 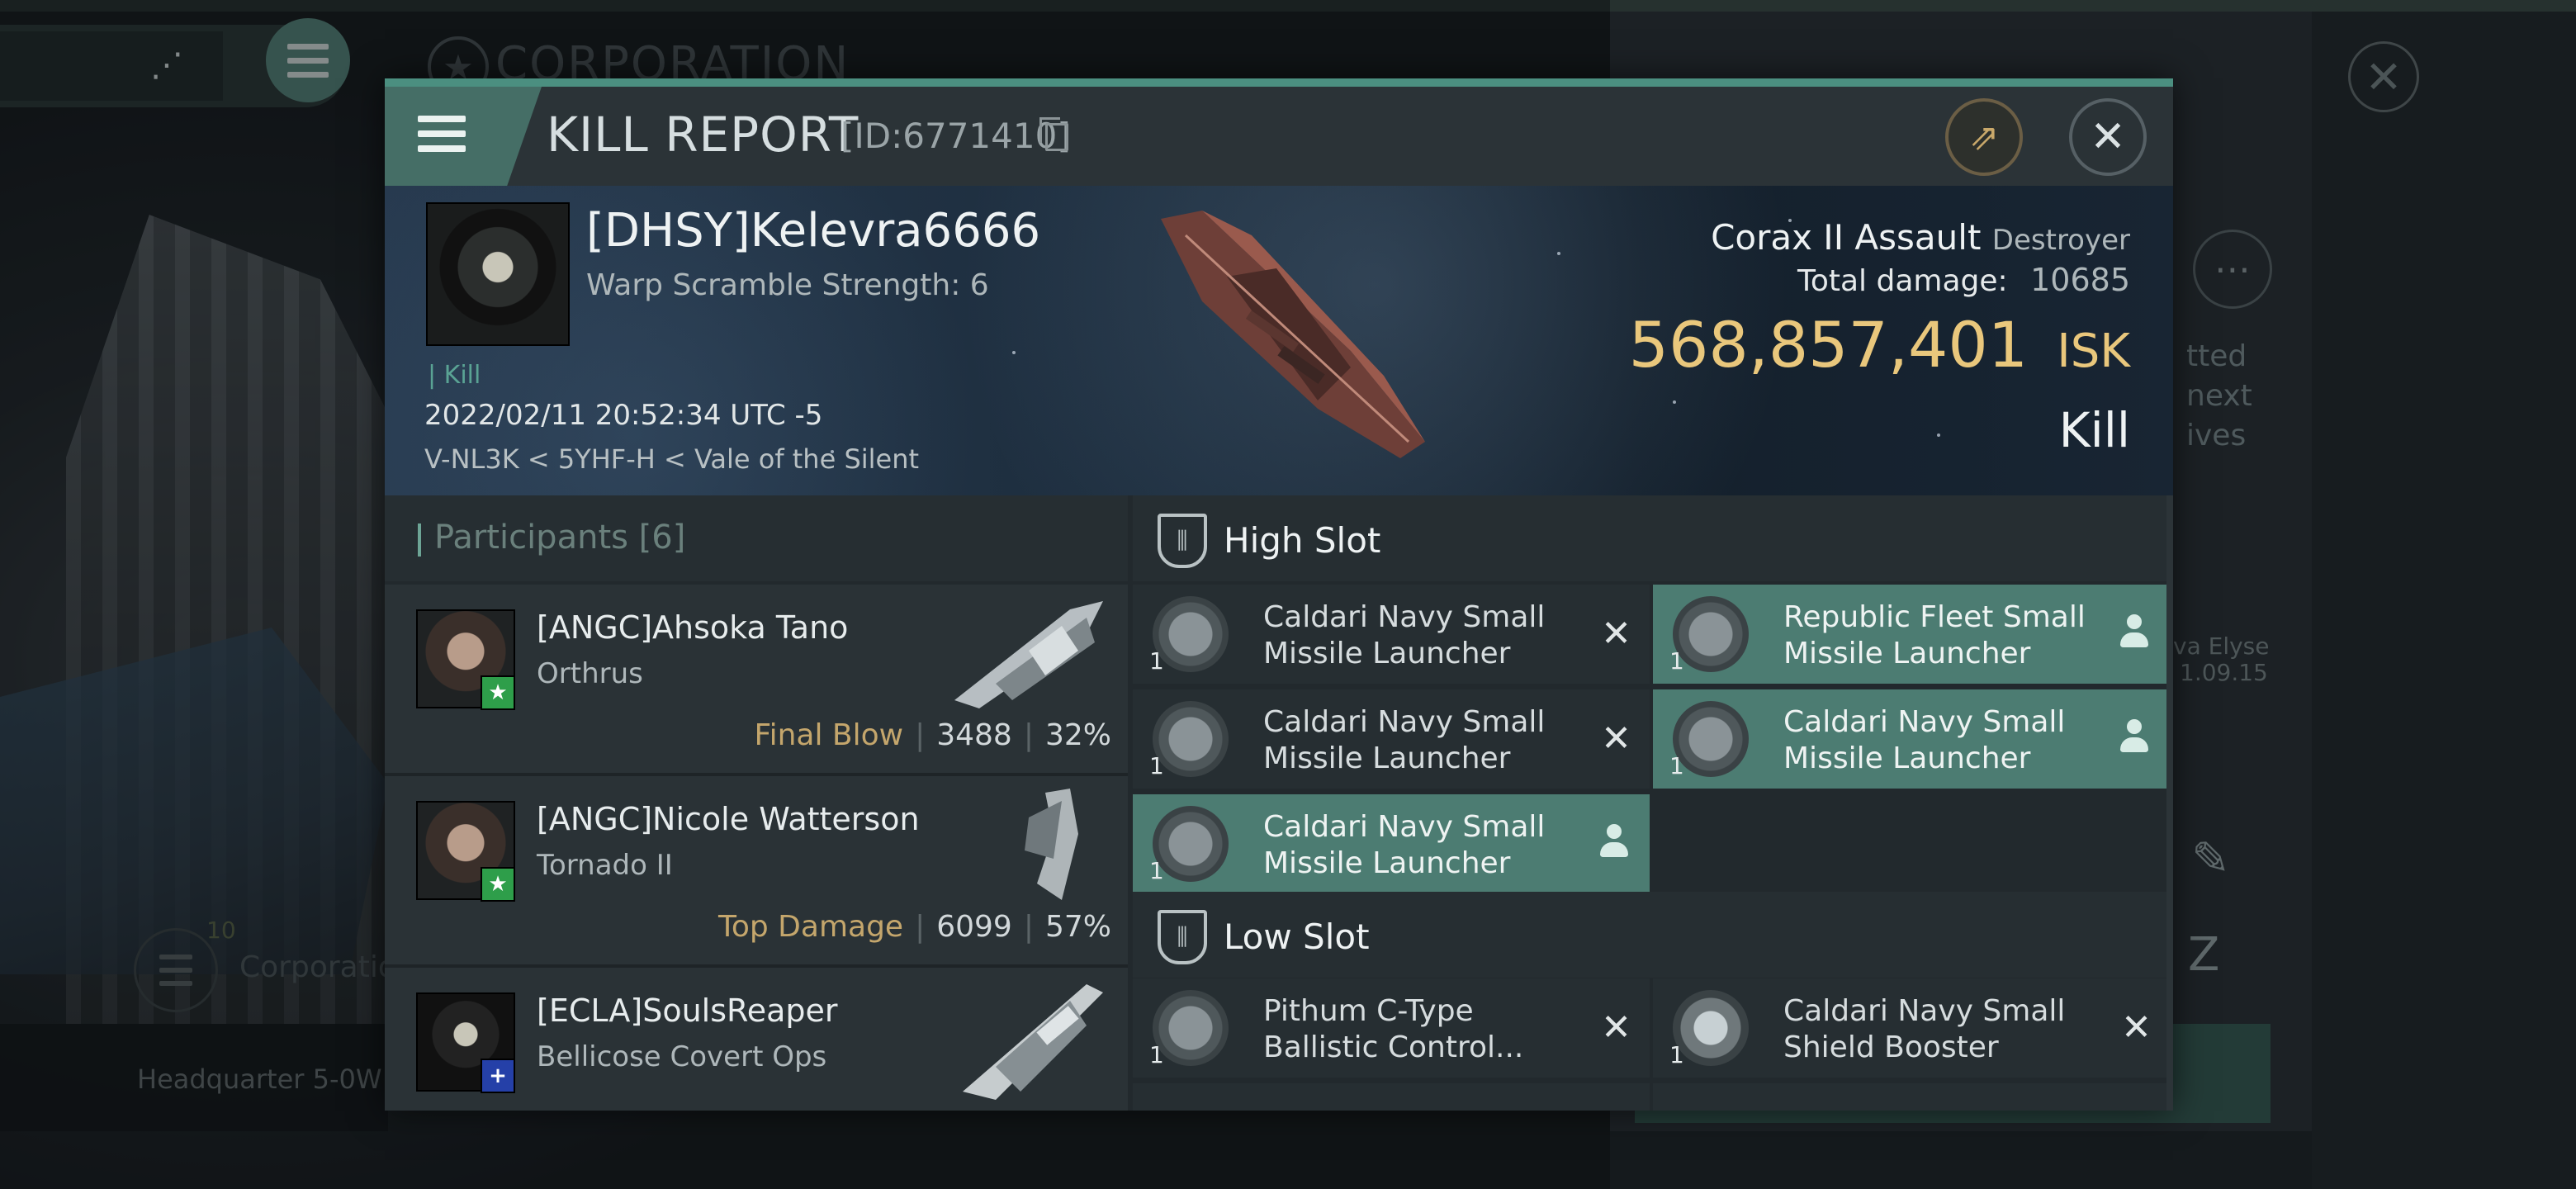 I want to click on share-icon: ⇗, so click(x=1984, y=137).